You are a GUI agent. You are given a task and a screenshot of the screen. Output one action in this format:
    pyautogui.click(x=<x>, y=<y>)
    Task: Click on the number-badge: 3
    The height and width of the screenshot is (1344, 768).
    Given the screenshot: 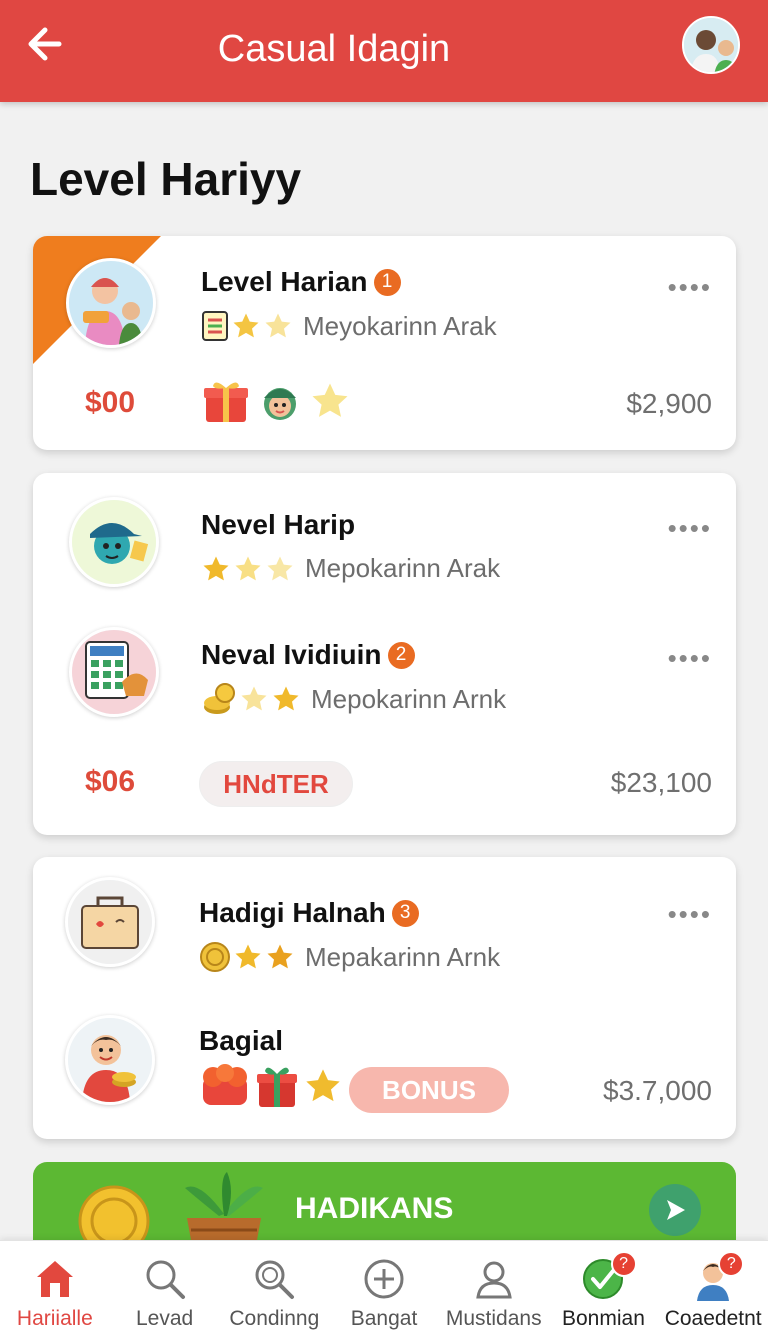 What is the action you would take?
    pyautogui.click(x=405, y=913)
    